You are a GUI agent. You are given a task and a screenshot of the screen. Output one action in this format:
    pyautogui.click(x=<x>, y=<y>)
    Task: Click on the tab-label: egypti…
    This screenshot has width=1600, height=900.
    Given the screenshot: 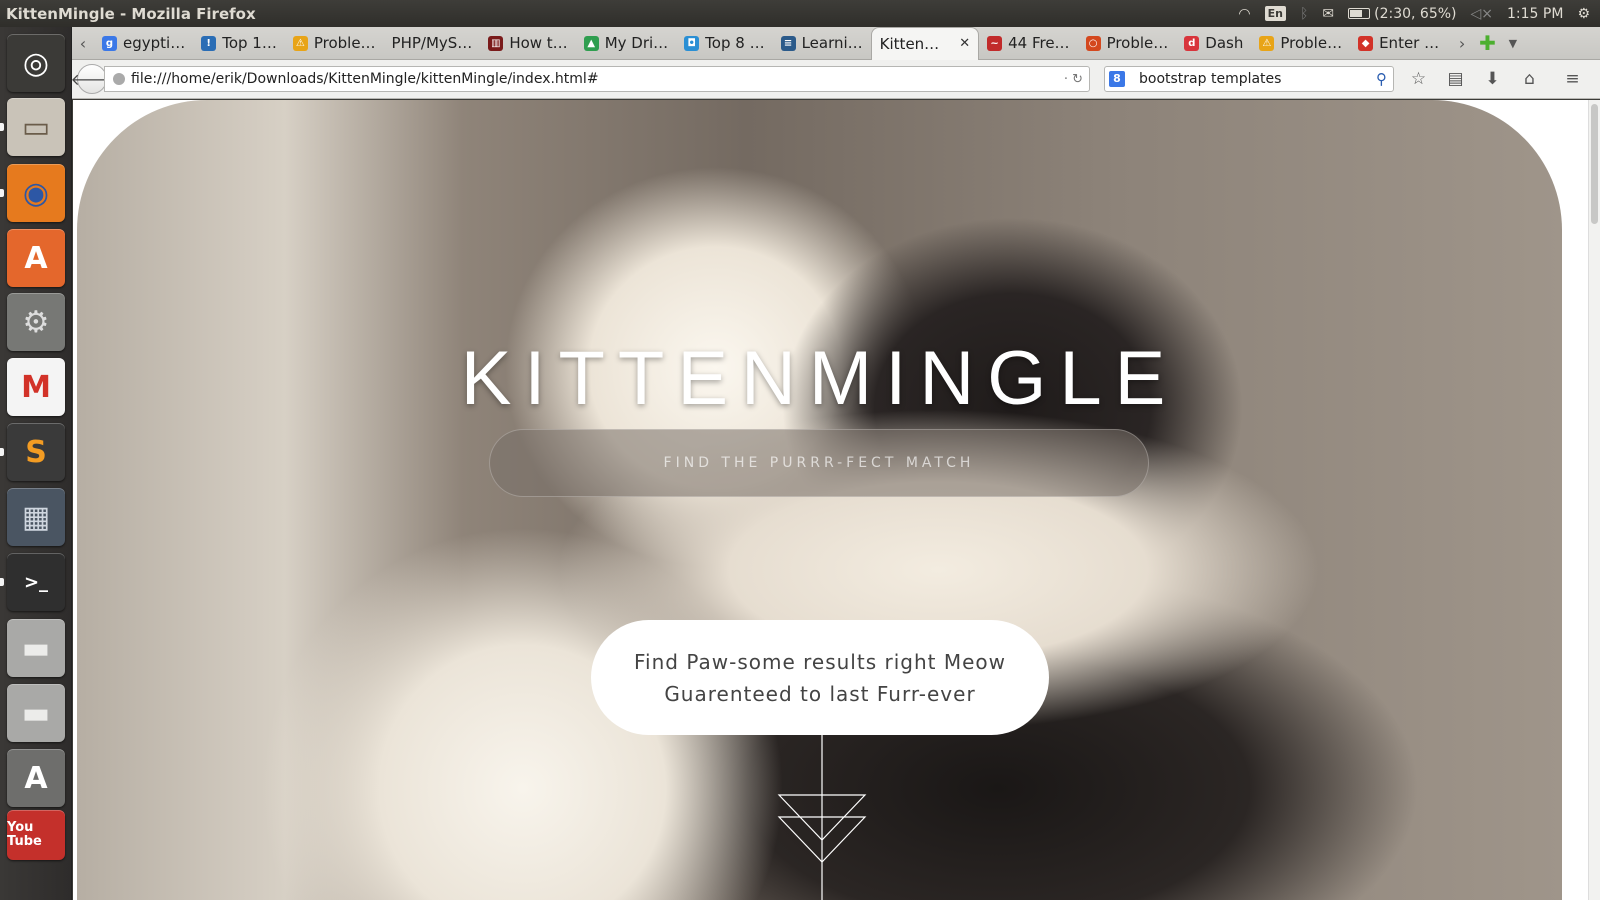 What is the action you would take?
    pyautogui.click(x=154, y=43)
    